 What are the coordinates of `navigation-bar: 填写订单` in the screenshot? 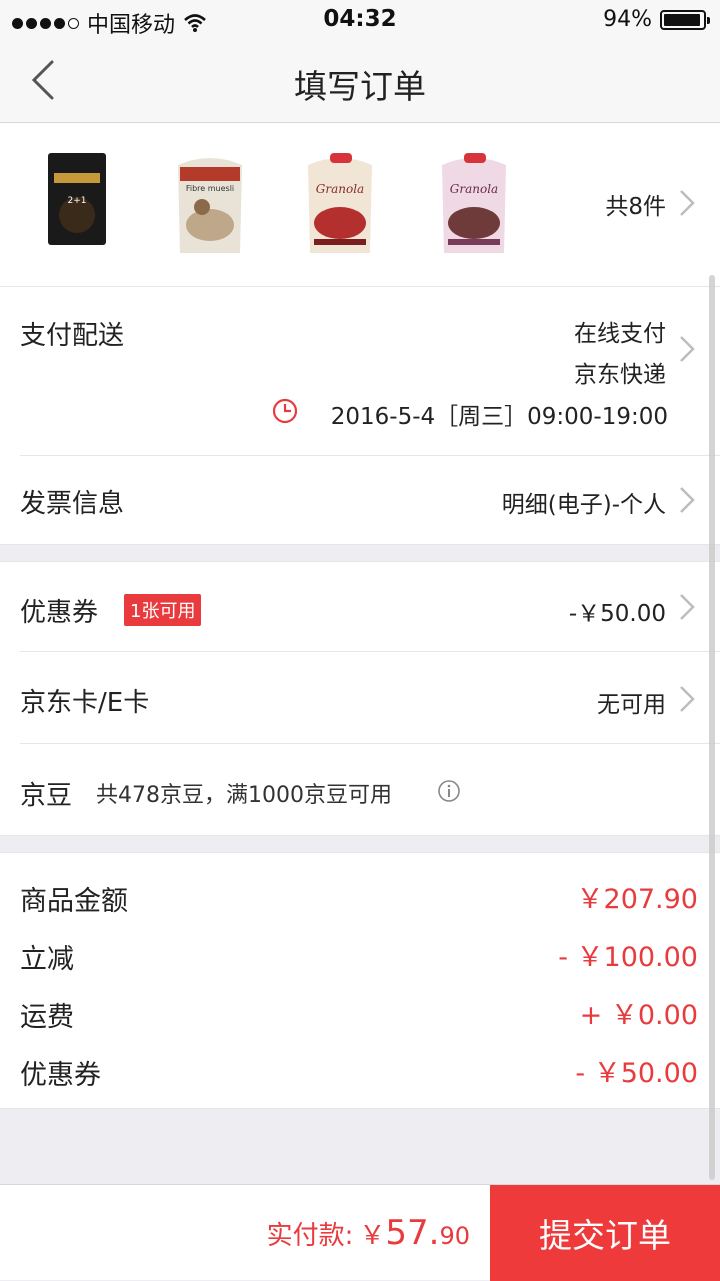 It's located at (360, 81).